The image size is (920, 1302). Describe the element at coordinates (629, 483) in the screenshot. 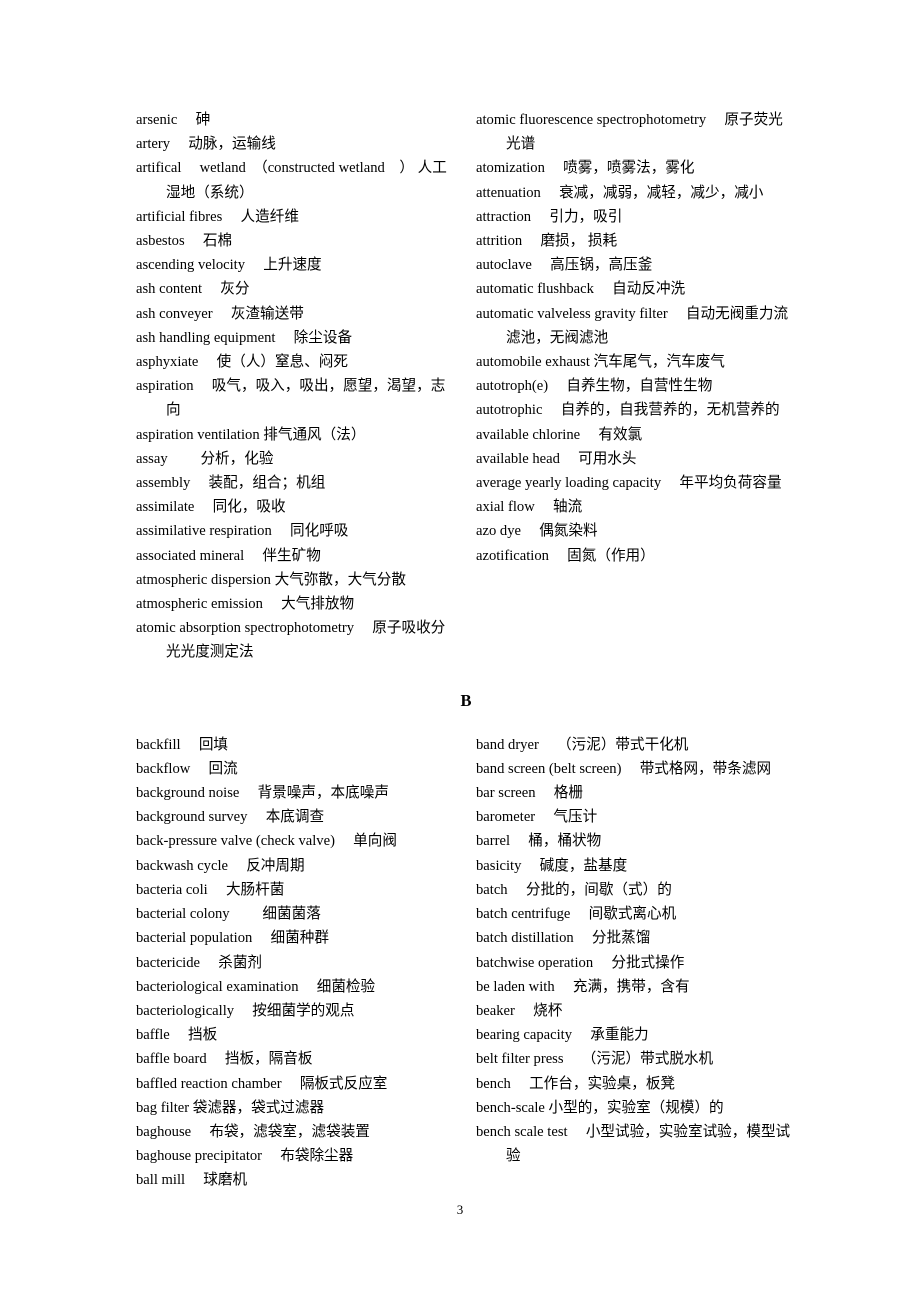

I see `glossary-entry: average yearly loading capacity 年平均负荷容量` at that location.